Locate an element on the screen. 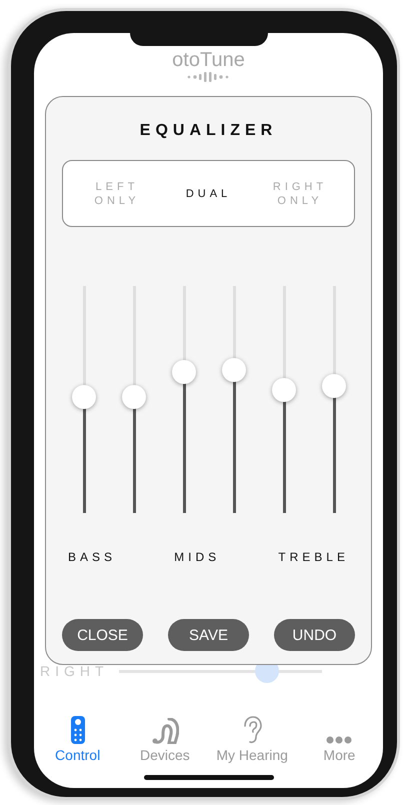  hearing-aid-icon is located at coordinates (164, 731).